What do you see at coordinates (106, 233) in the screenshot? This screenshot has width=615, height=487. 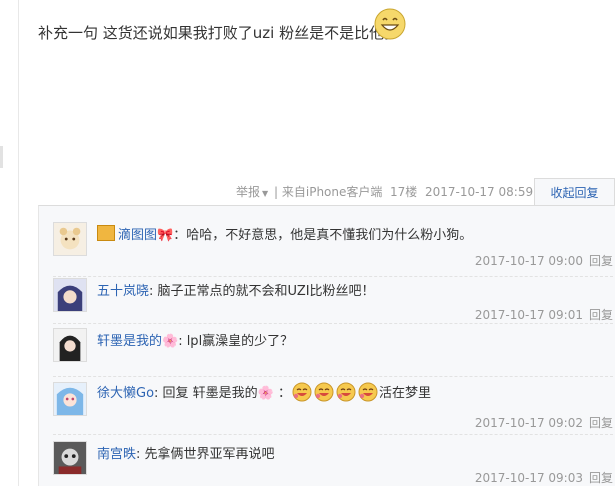 I see `fan-badge-icon` at bounding box center [106, 233].